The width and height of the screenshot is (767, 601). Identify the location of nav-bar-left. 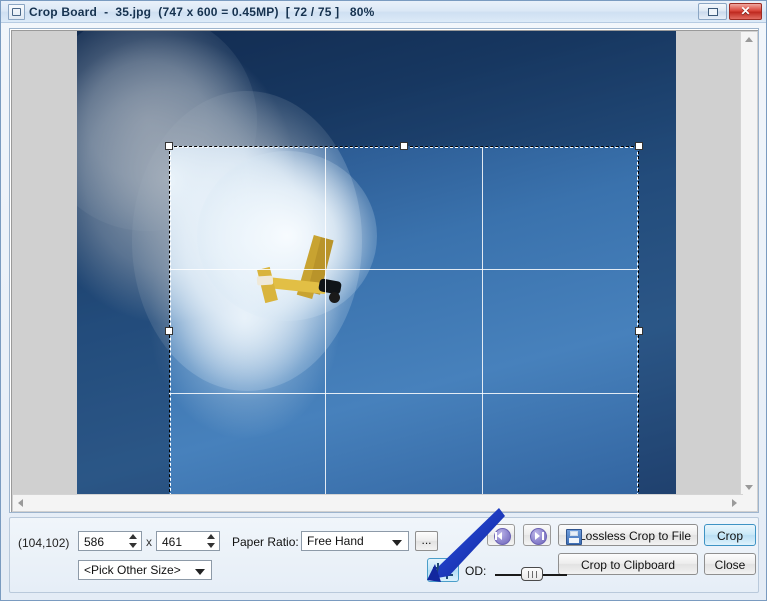
(496, 536).